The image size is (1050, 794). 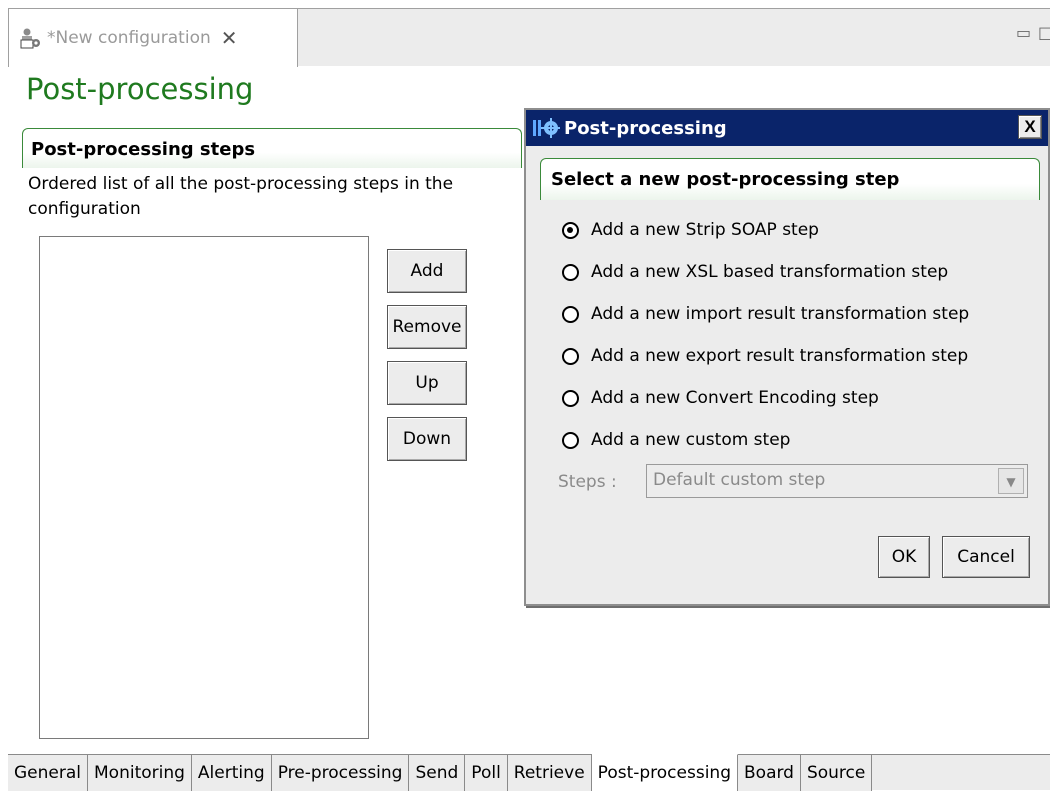 I want to click on step-option: Add a new Convert Encoding step, so click(x=720, y=398).